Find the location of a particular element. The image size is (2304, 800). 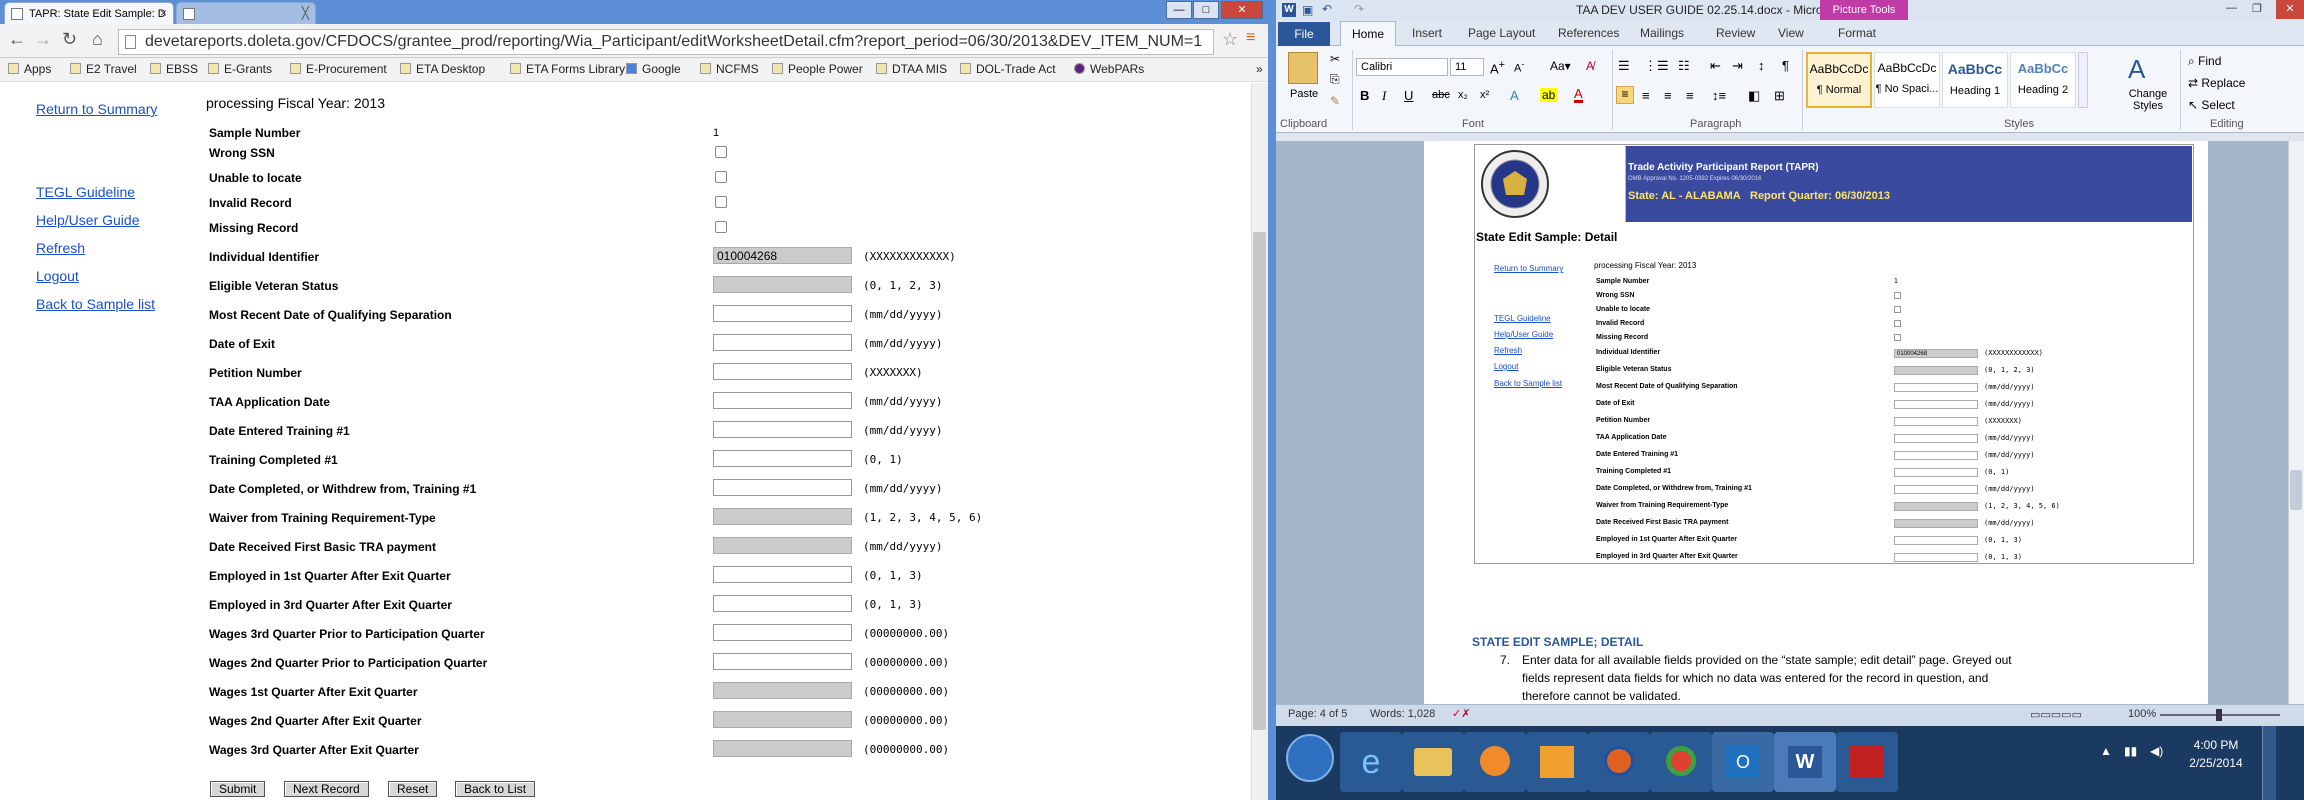

minimize-button: — is located at coordinates (1179, 10).